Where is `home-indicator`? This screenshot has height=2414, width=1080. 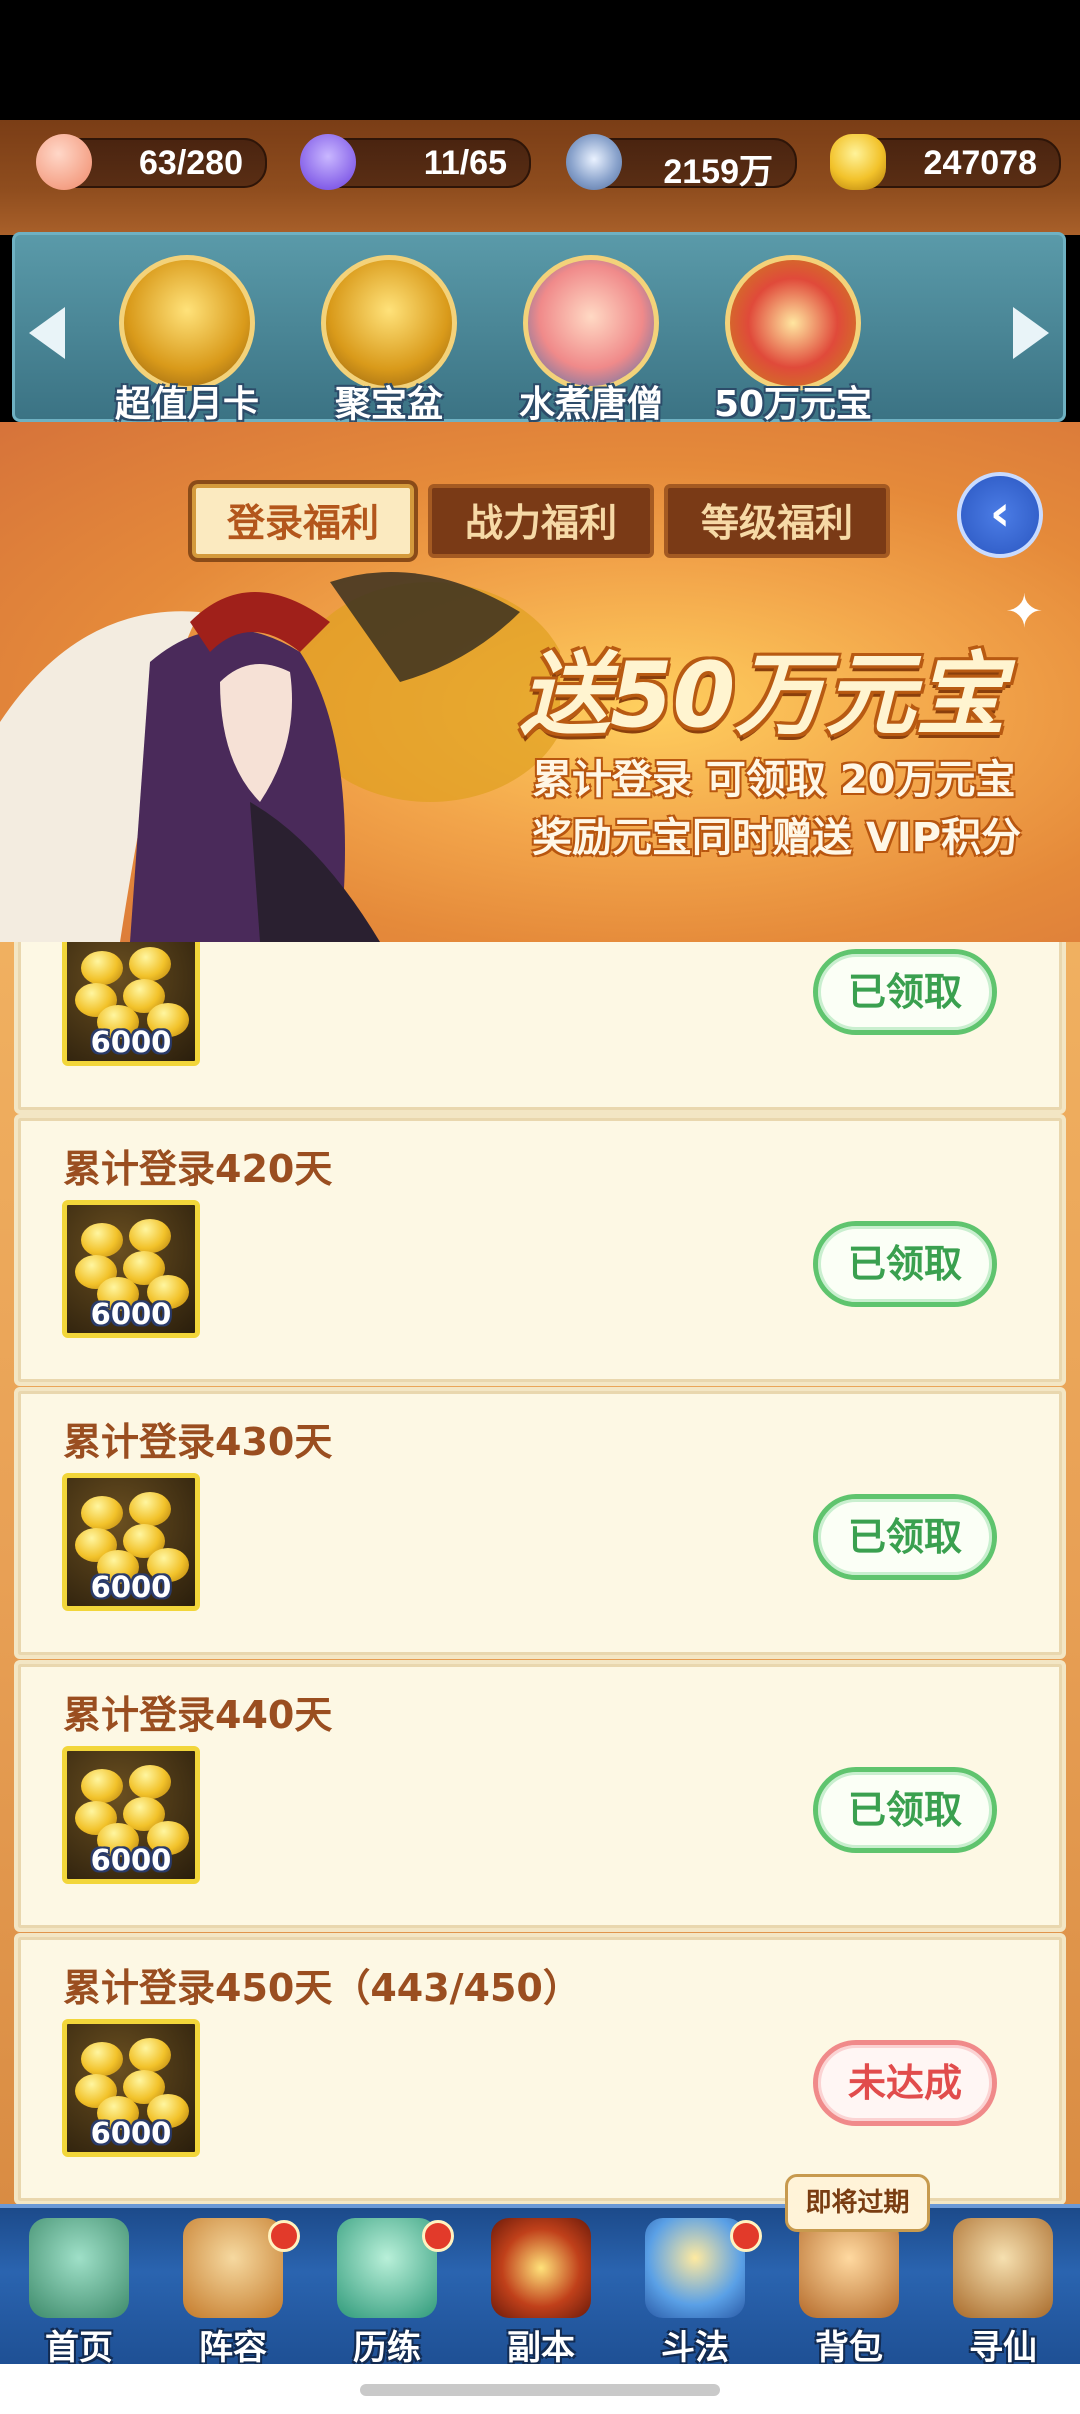 home-indicator is located at coordinates (540, 2390).